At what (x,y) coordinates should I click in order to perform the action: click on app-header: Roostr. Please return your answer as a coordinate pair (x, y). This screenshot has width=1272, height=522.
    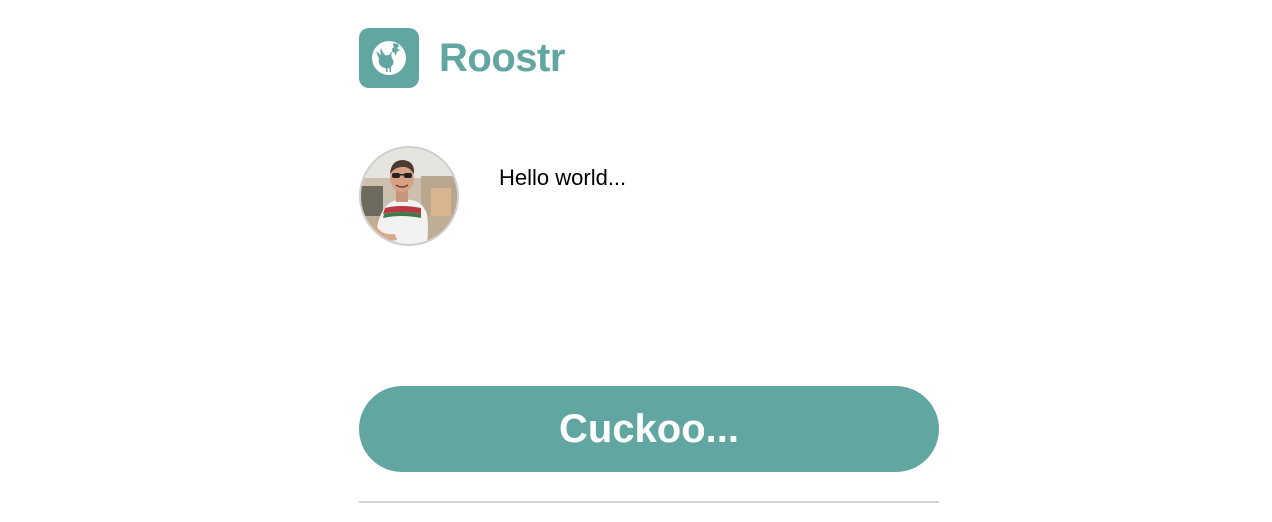
    Looking at the image, I should click on (462, 58).